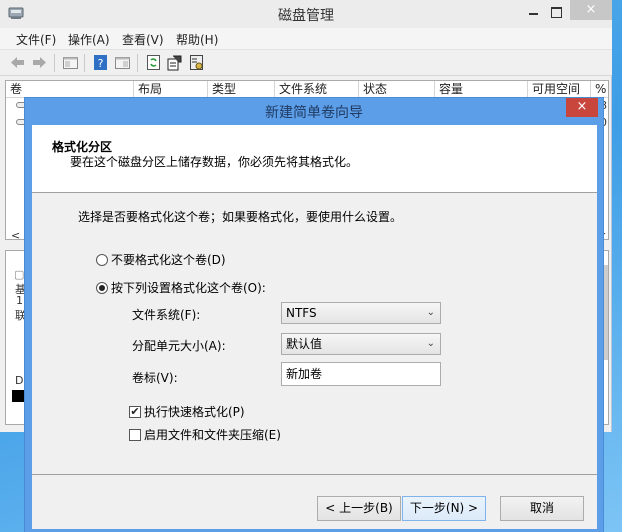 The image size is (622, 532). What do you see at coordinates (196, 62) in the screenshot?
I see `settings-icon` at bounding box center [196, 62].